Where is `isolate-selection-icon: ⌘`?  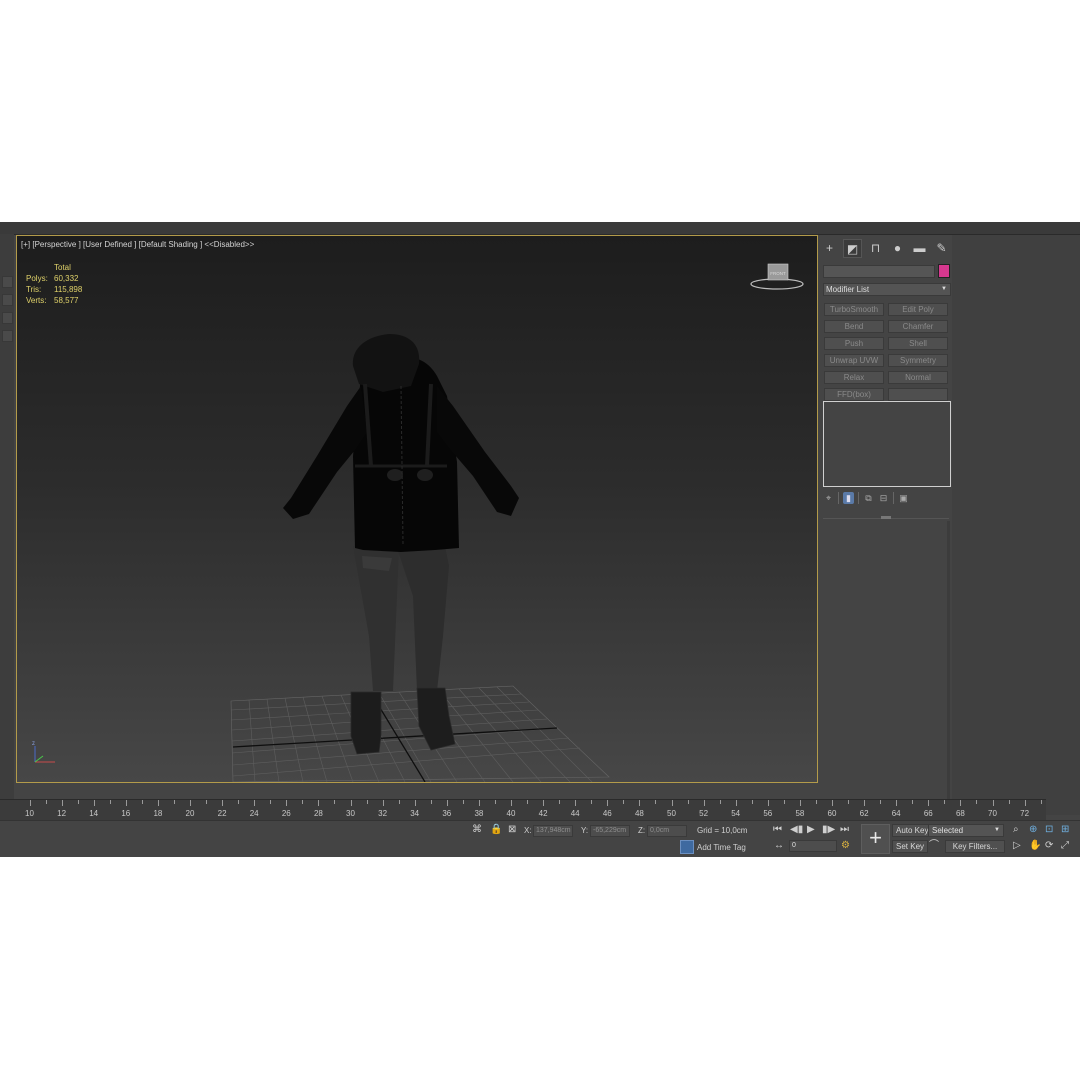
isolate-selection-icon: ⌘ is located at coordinates (477, 830).